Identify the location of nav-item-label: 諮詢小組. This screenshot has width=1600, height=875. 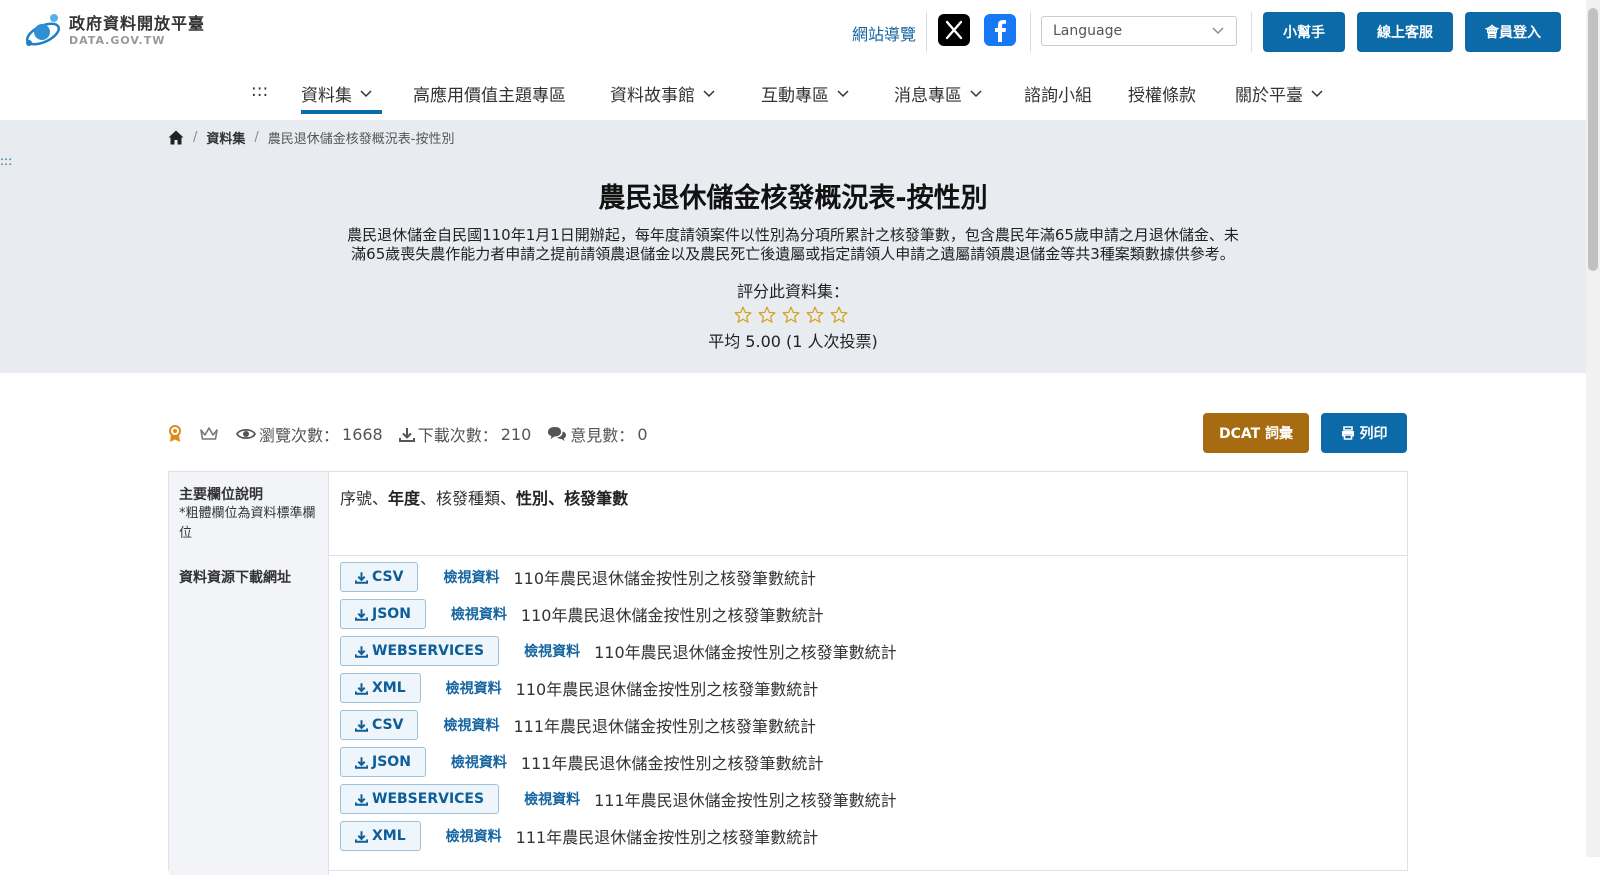
(1058, 96).